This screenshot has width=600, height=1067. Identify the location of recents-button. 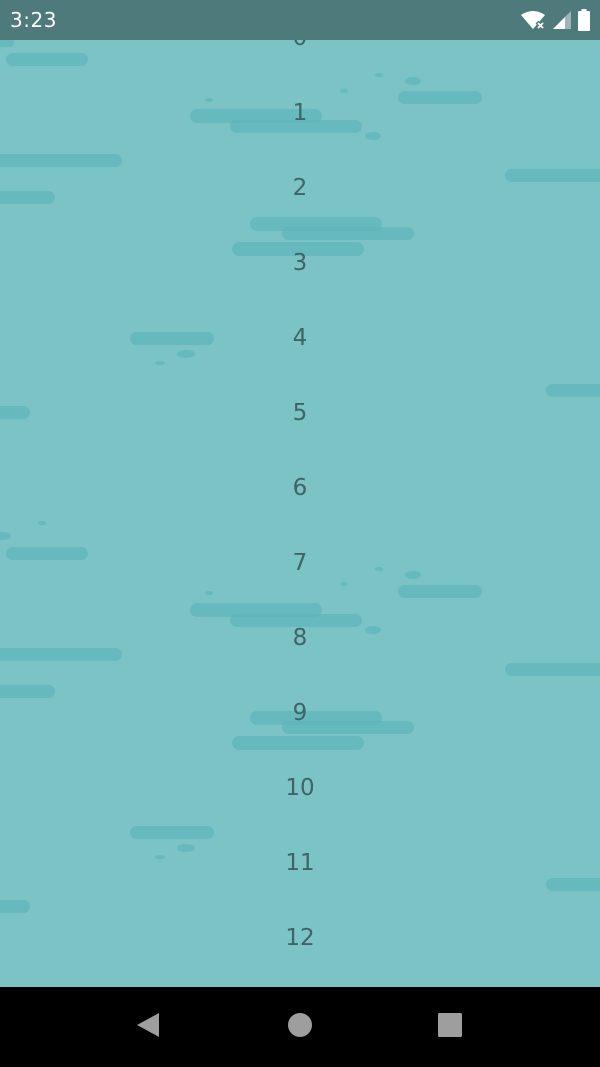
(450, 1027).